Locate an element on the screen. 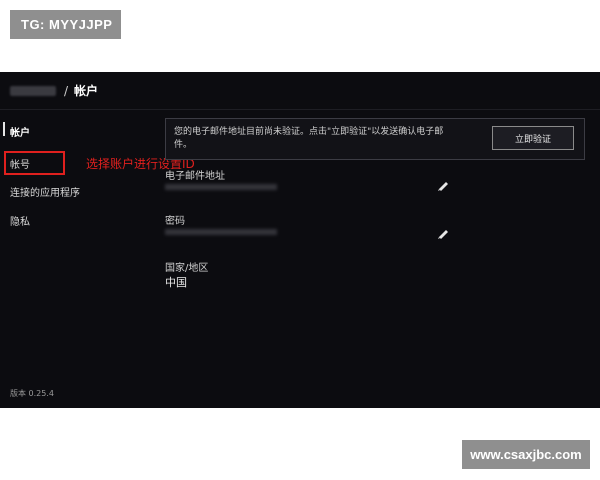 The width and height of the screenshot is (600, 480). active-indicator is located at coordinates (4, 129).